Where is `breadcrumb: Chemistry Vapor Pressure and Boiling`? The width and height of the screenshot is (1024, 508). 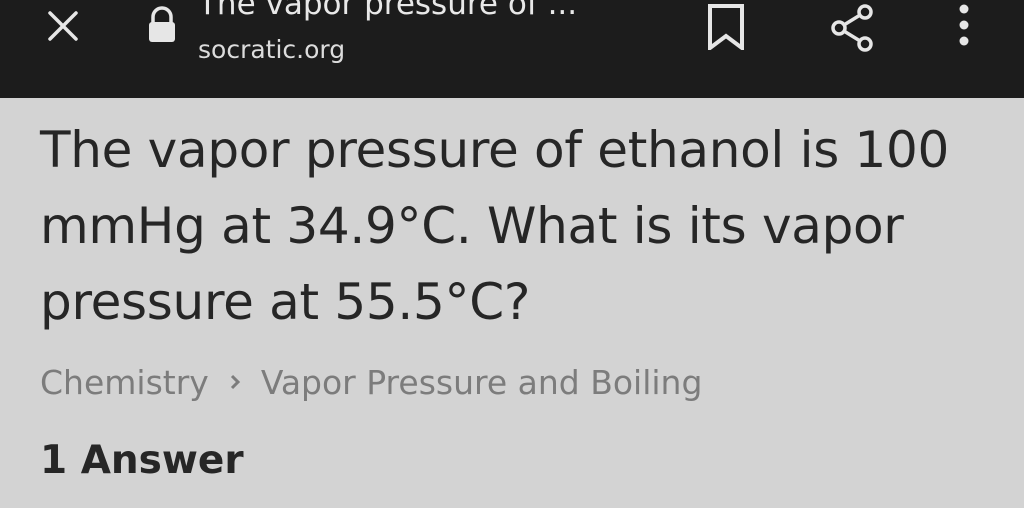 breadcrumb: Chemistry Vapor Pressure and Boiling is located at coordinates (371, 382).